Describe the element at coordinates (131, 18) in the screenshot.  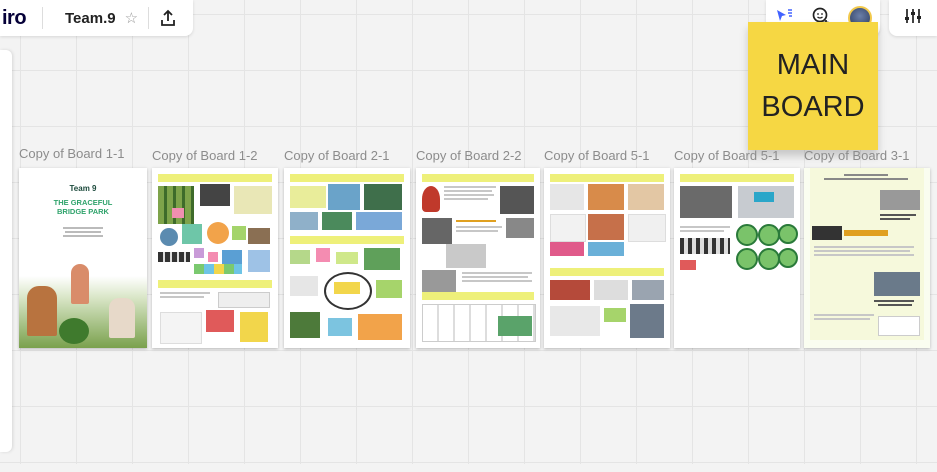
I see `star-icon: ☆` at that location.